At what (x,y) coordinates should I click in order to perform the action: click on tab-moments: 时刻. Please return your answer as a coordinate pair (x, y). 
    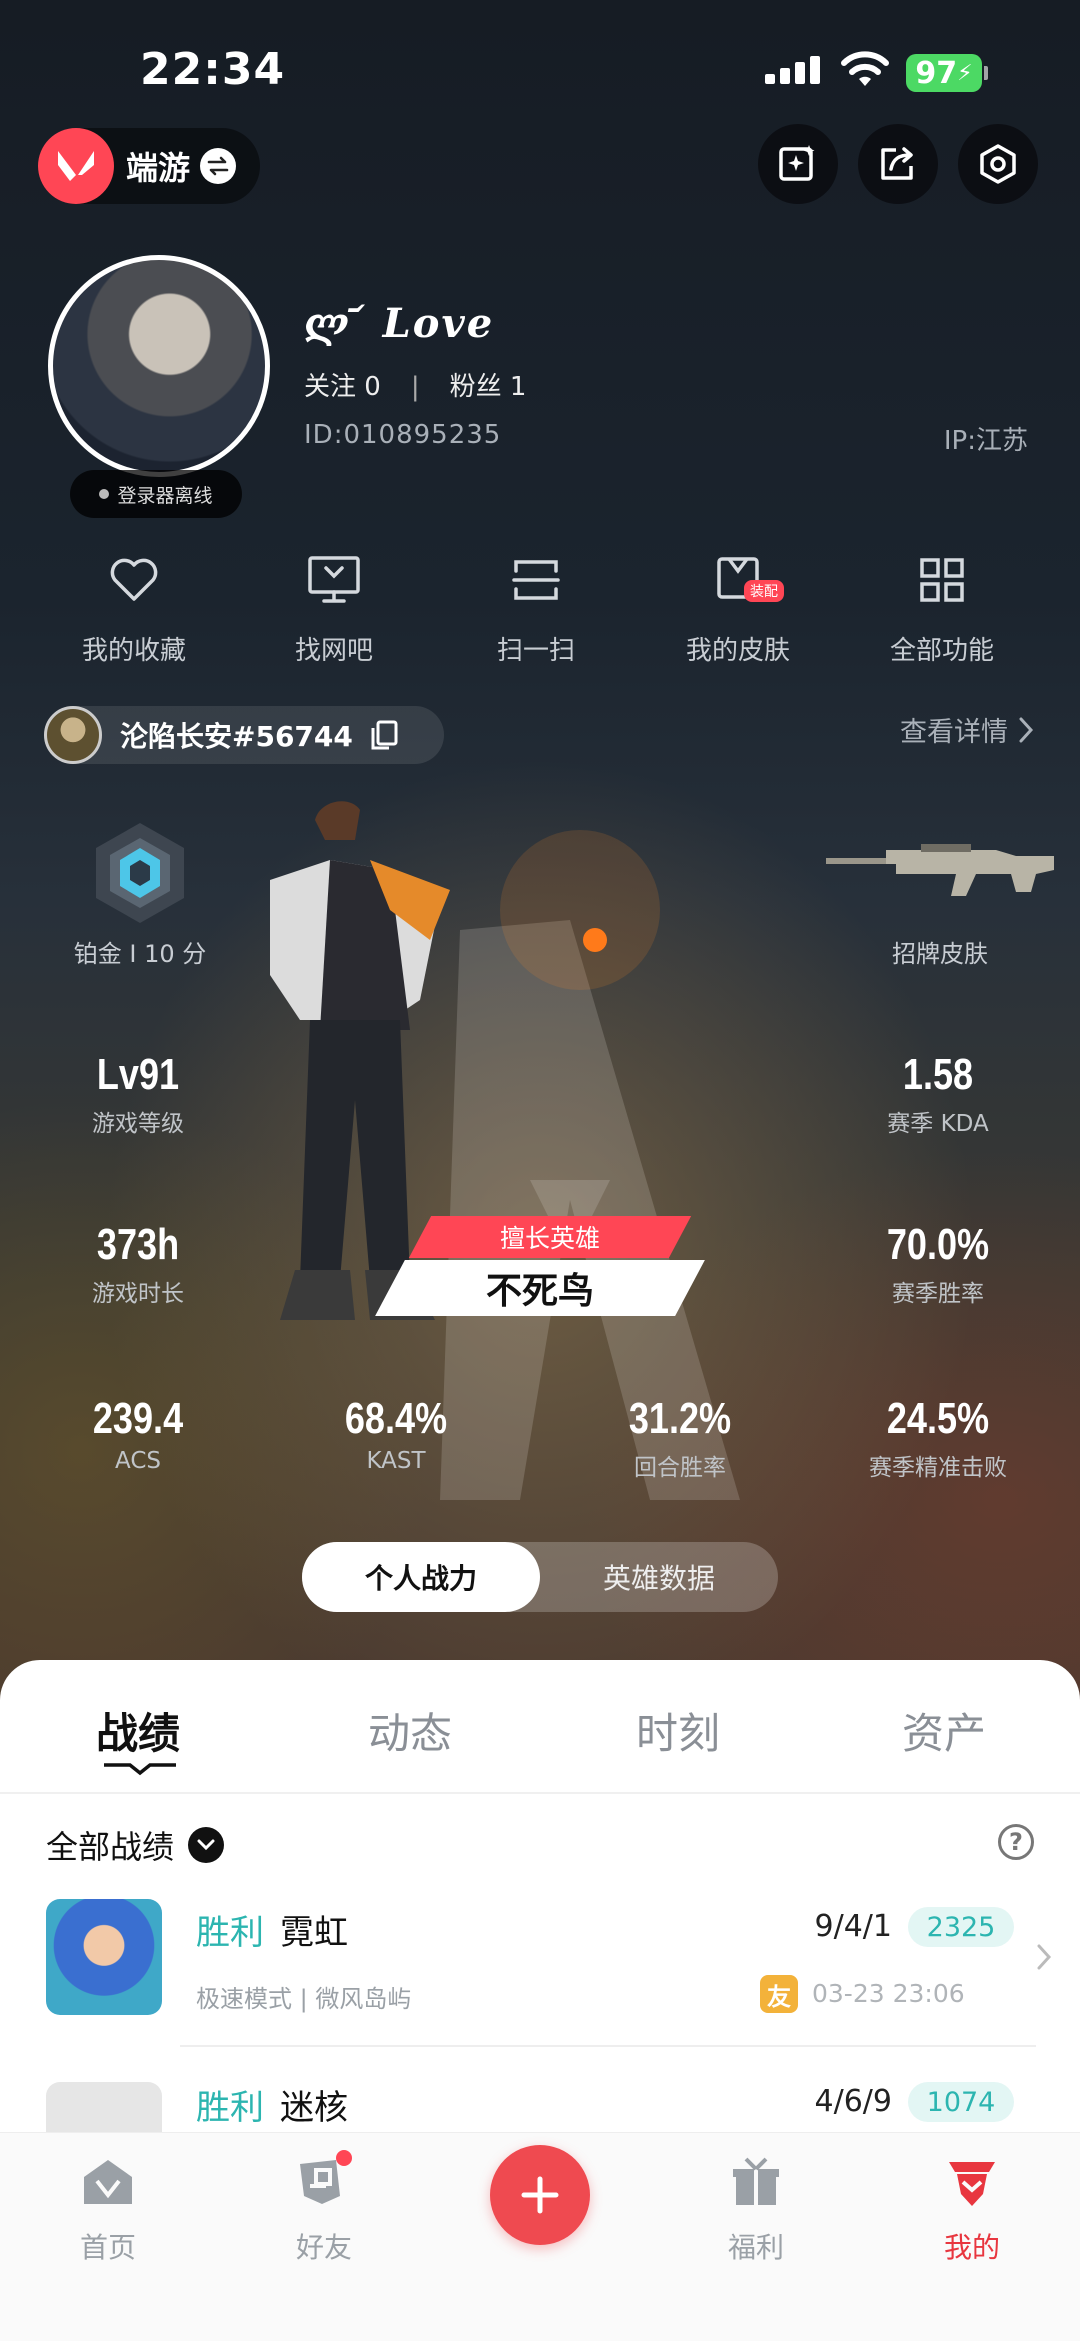
    Looking at the image, I should click on (678, 1730).